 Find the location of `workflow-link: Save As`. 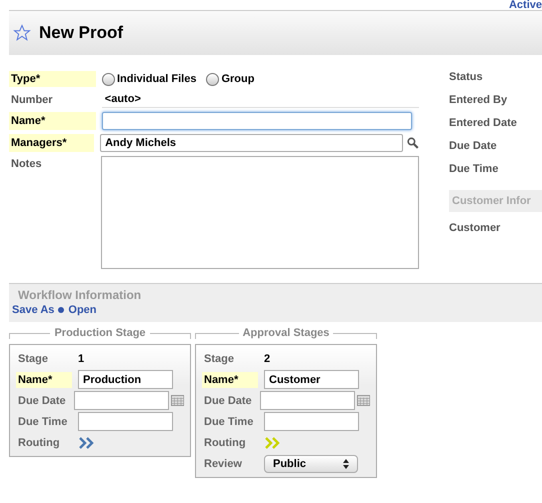

workflow-link: Save As is located at coordinates (33, 310).